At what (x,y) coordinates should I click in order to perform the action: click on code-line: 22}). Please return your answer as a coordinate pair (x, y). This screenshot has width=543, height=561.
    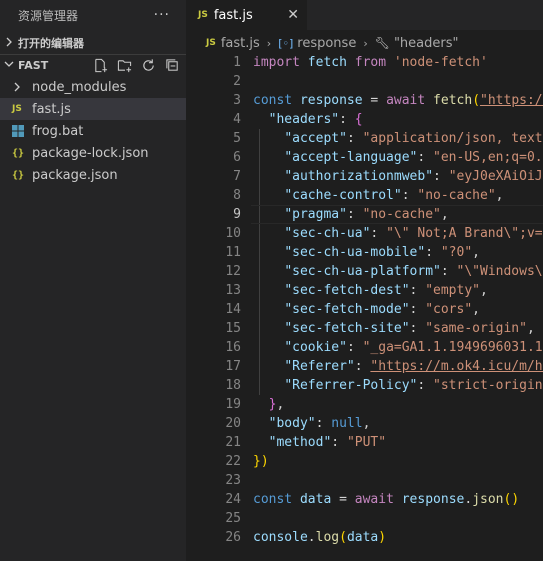
    Looking at the image, I should click on (364, 461).